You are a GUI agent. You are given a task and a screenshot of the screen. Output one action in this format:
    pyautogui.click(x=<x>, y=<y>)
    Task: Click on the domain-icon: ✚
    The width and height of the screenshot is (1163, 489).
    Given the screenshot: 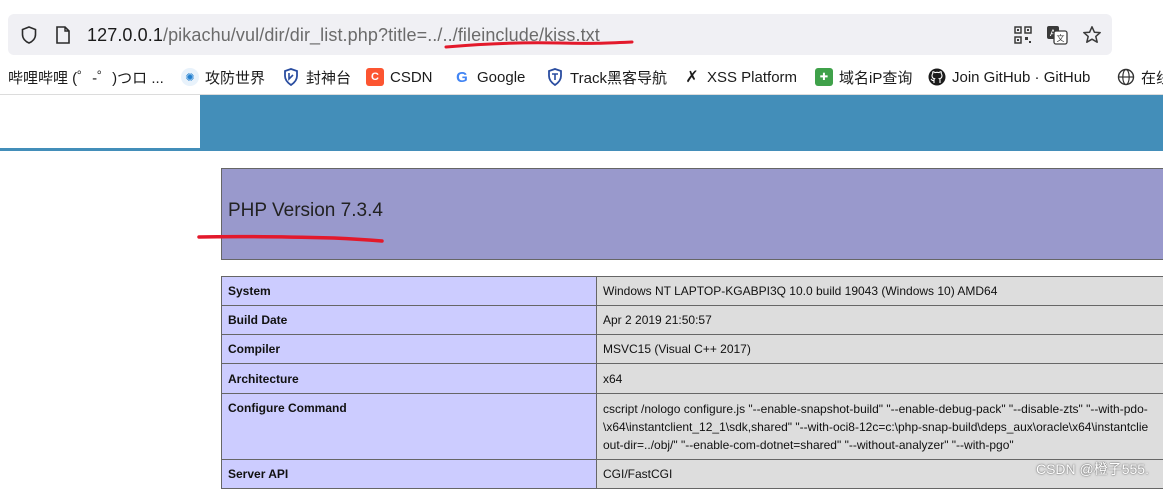 What is the action you would take?
    pyautogui.click(x=824, y=77)
    